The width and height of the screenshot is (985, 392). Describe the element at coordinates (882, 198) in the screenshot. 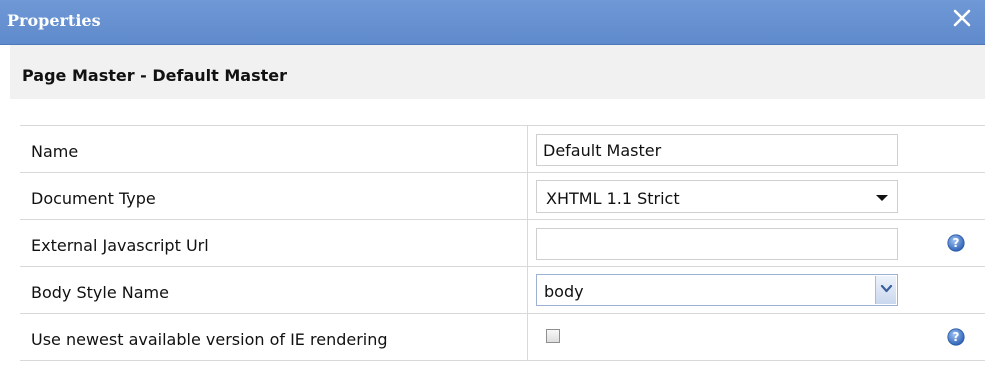

I see `caret-down-icon` at that location.